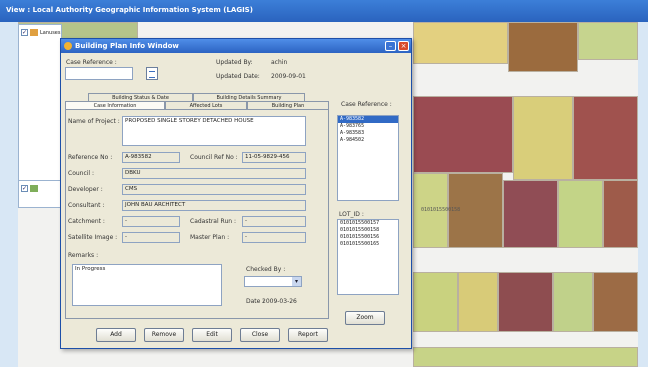 This screenshot has width=648, height=367. What do you see at coordinates (213, 221) in the screenshot?
I see `cadastral-label: Cadastral Run :` at bounding box center [213, 221].